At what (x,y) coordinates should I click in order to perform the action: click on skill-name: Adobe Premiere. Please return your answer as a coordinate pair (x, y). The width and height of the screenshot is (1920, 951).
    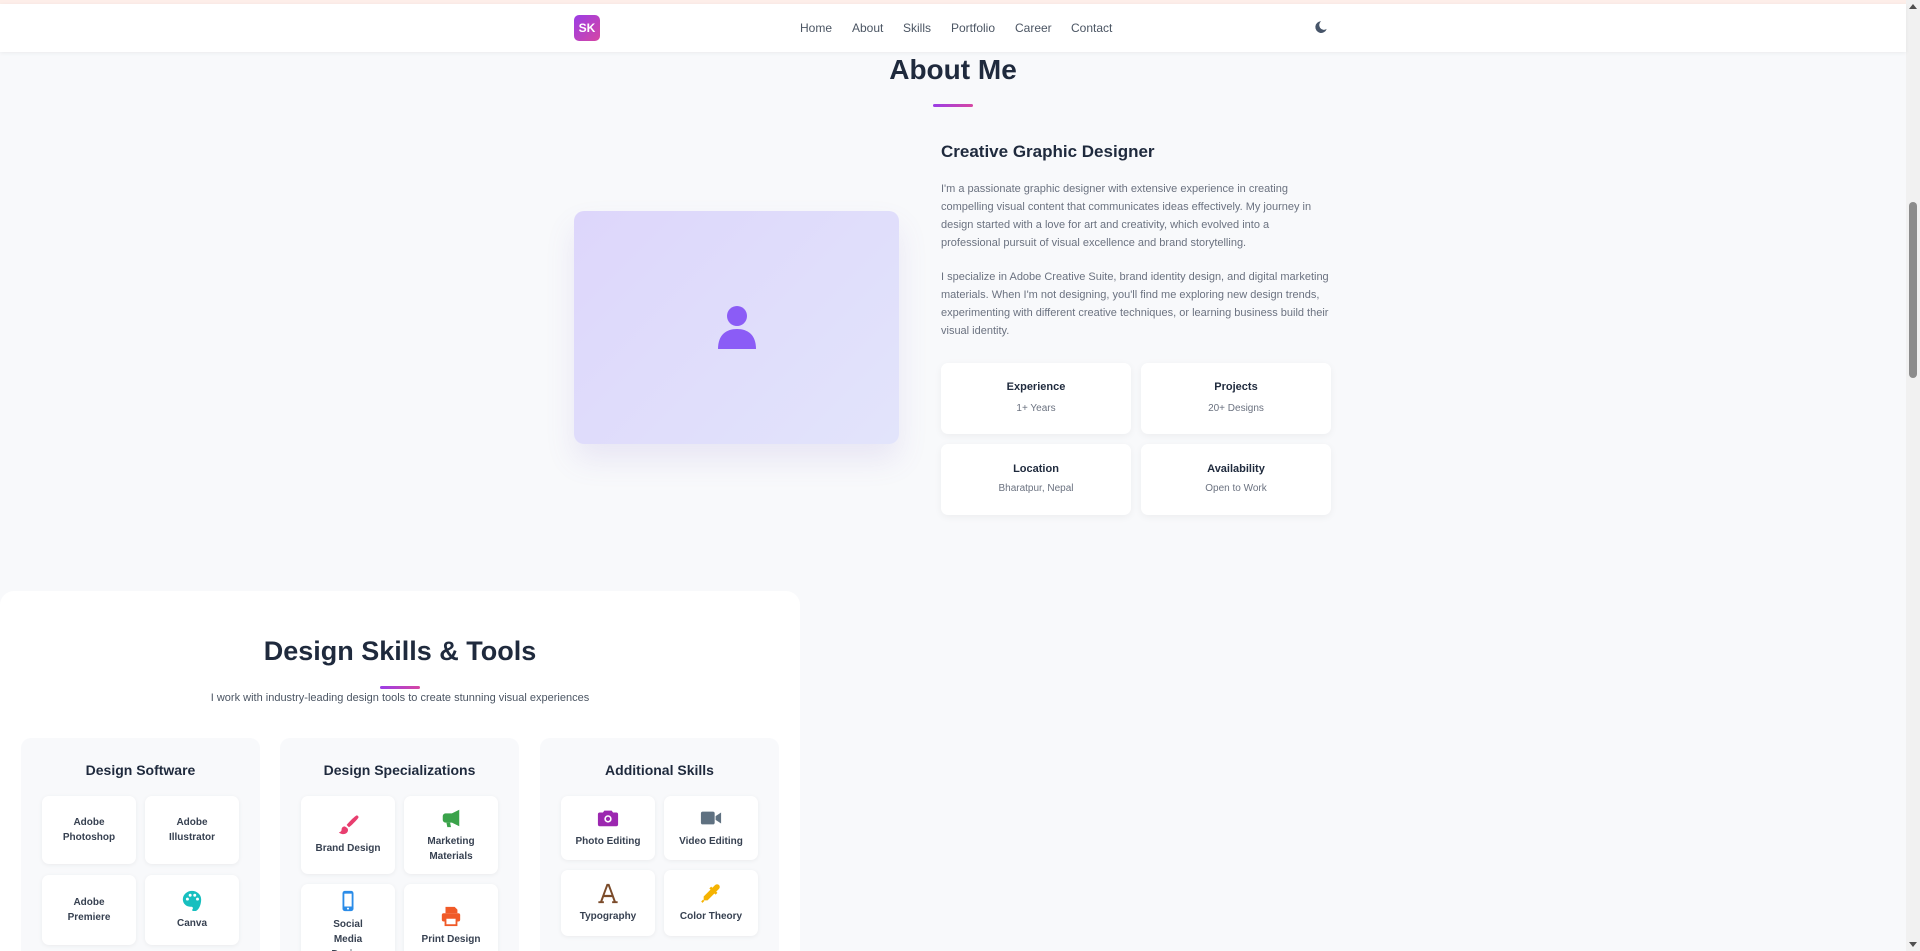
    Looking at the image, I should click on (89, 910).